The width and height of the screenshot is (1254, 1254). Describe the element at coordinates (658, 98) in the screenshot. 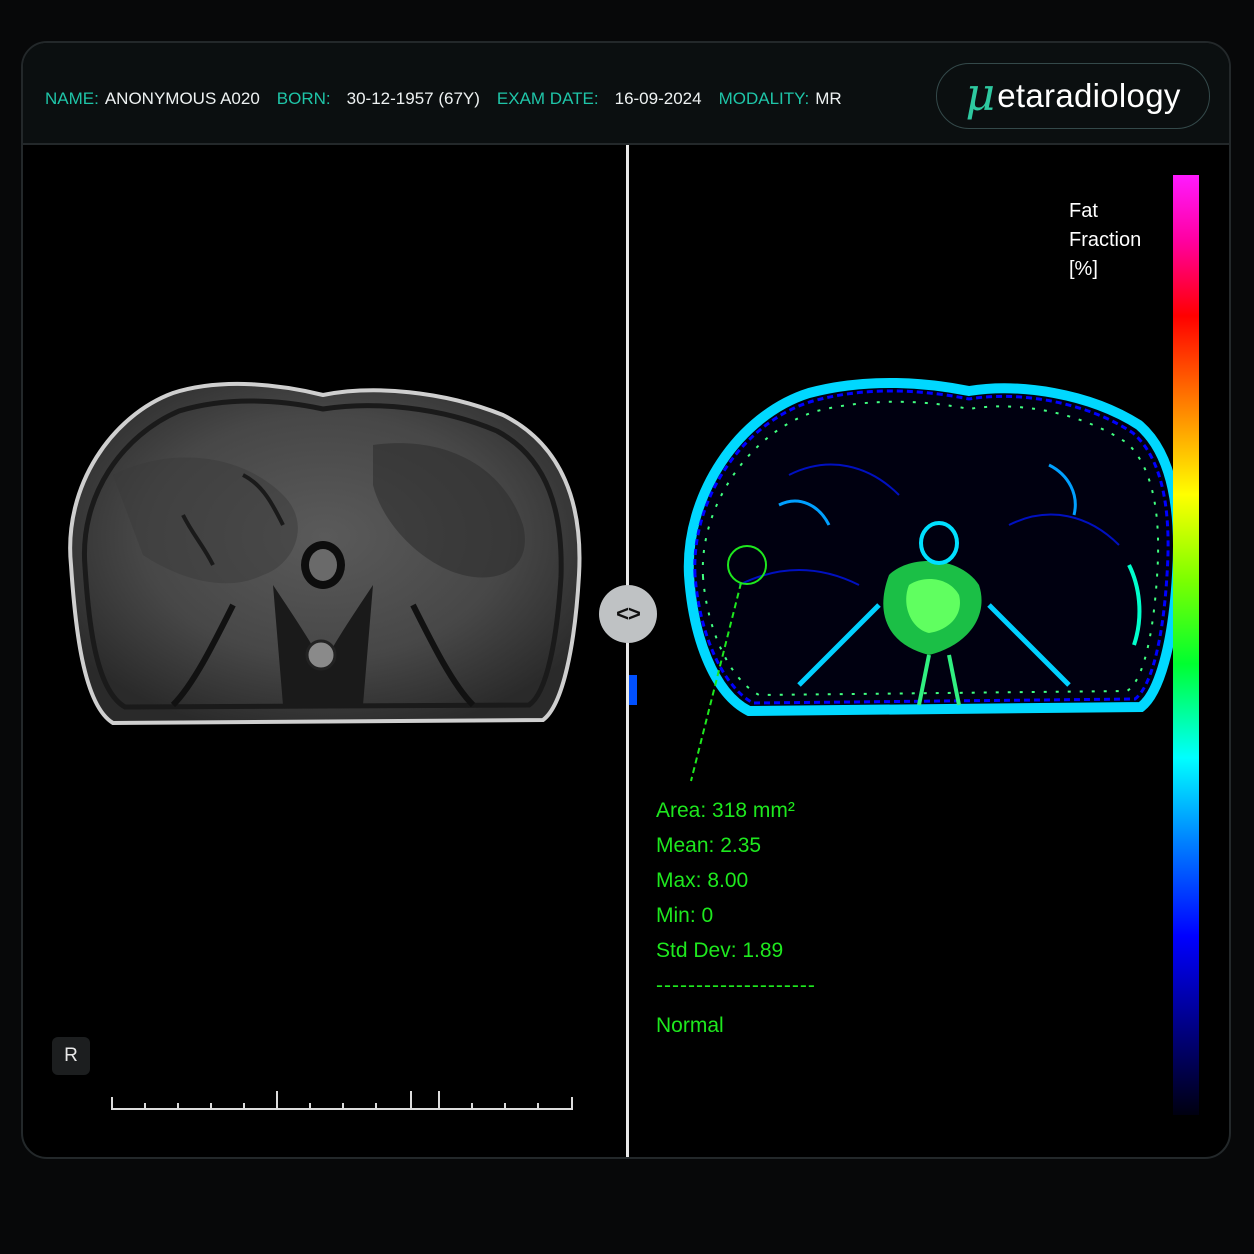

I see `exam-date: 16-09-2024` at that location.